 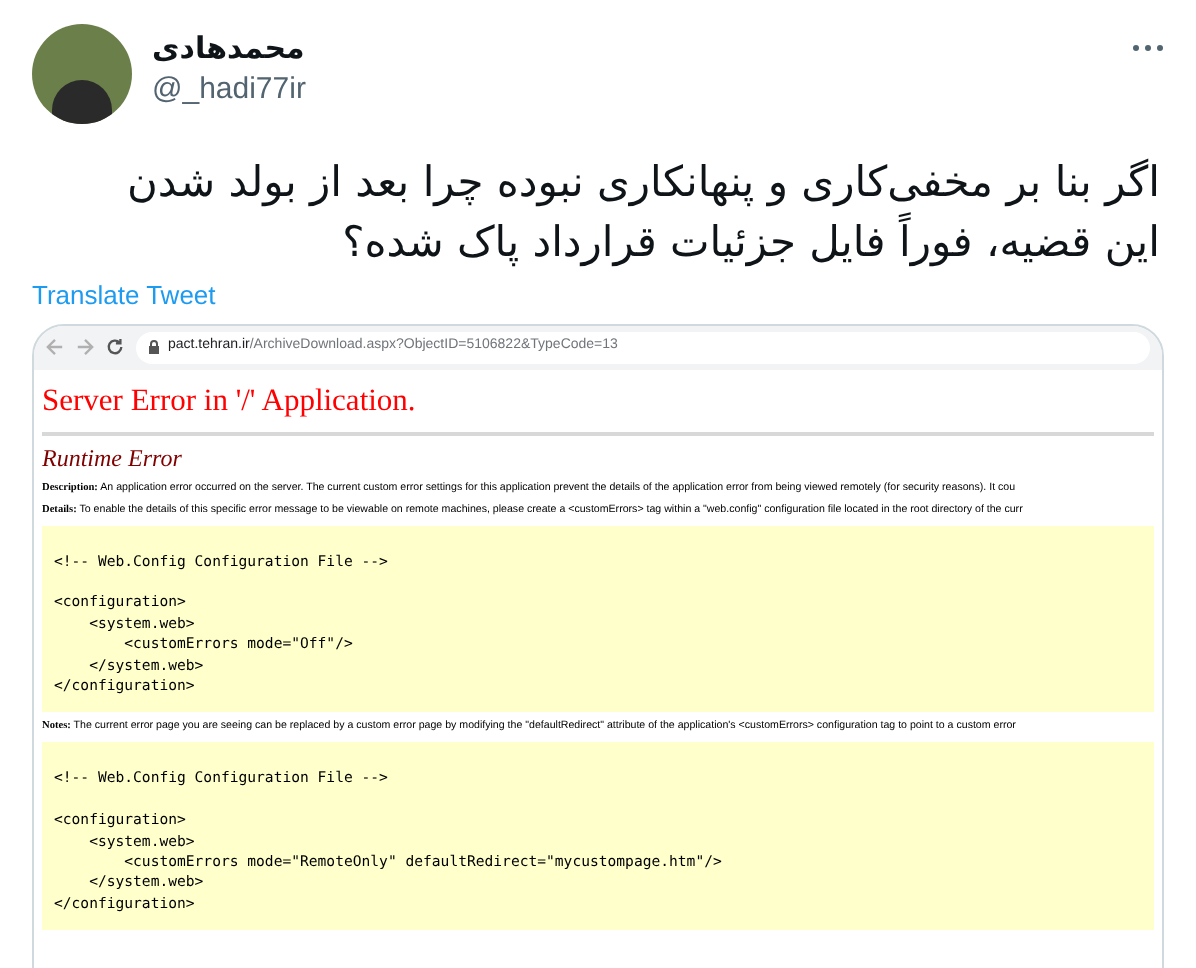 What do you see at coordinates (230, 401) in the screenshot?
I see `error-title: Server Error in '/' Application.` at bounding box center [230, 401].